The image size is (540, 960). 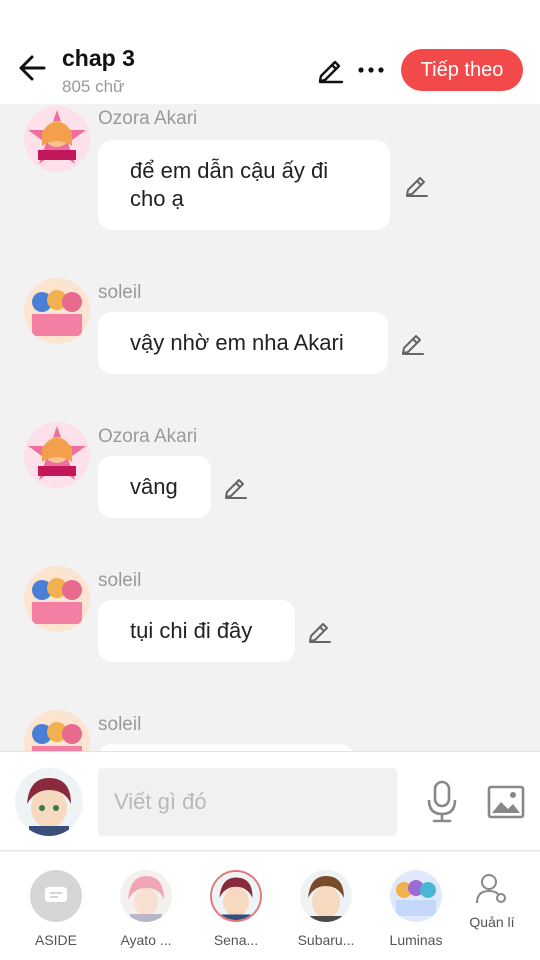 What do you see at coordinates (416, 940) in the screenshot?
I see `character-label: Luminas` at bounding box center [416, 940].